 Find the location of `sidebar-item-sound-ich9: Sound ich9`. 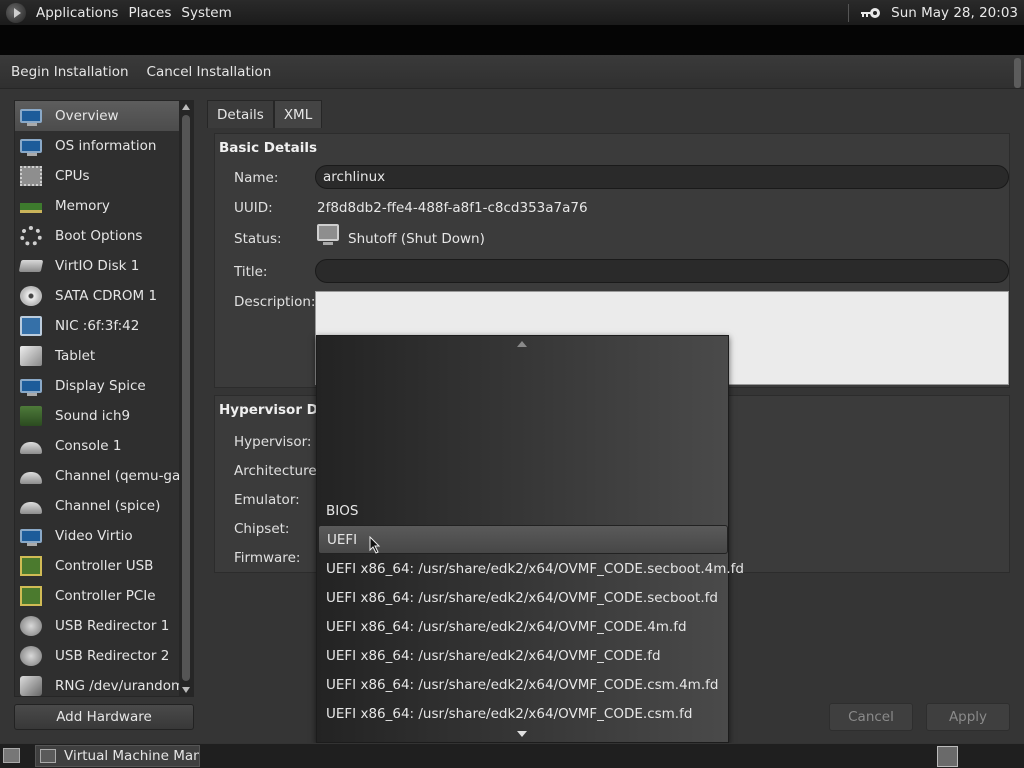

sidebar-item-sound-ich9: Sound ich9 is located at coordinates (104, 416).